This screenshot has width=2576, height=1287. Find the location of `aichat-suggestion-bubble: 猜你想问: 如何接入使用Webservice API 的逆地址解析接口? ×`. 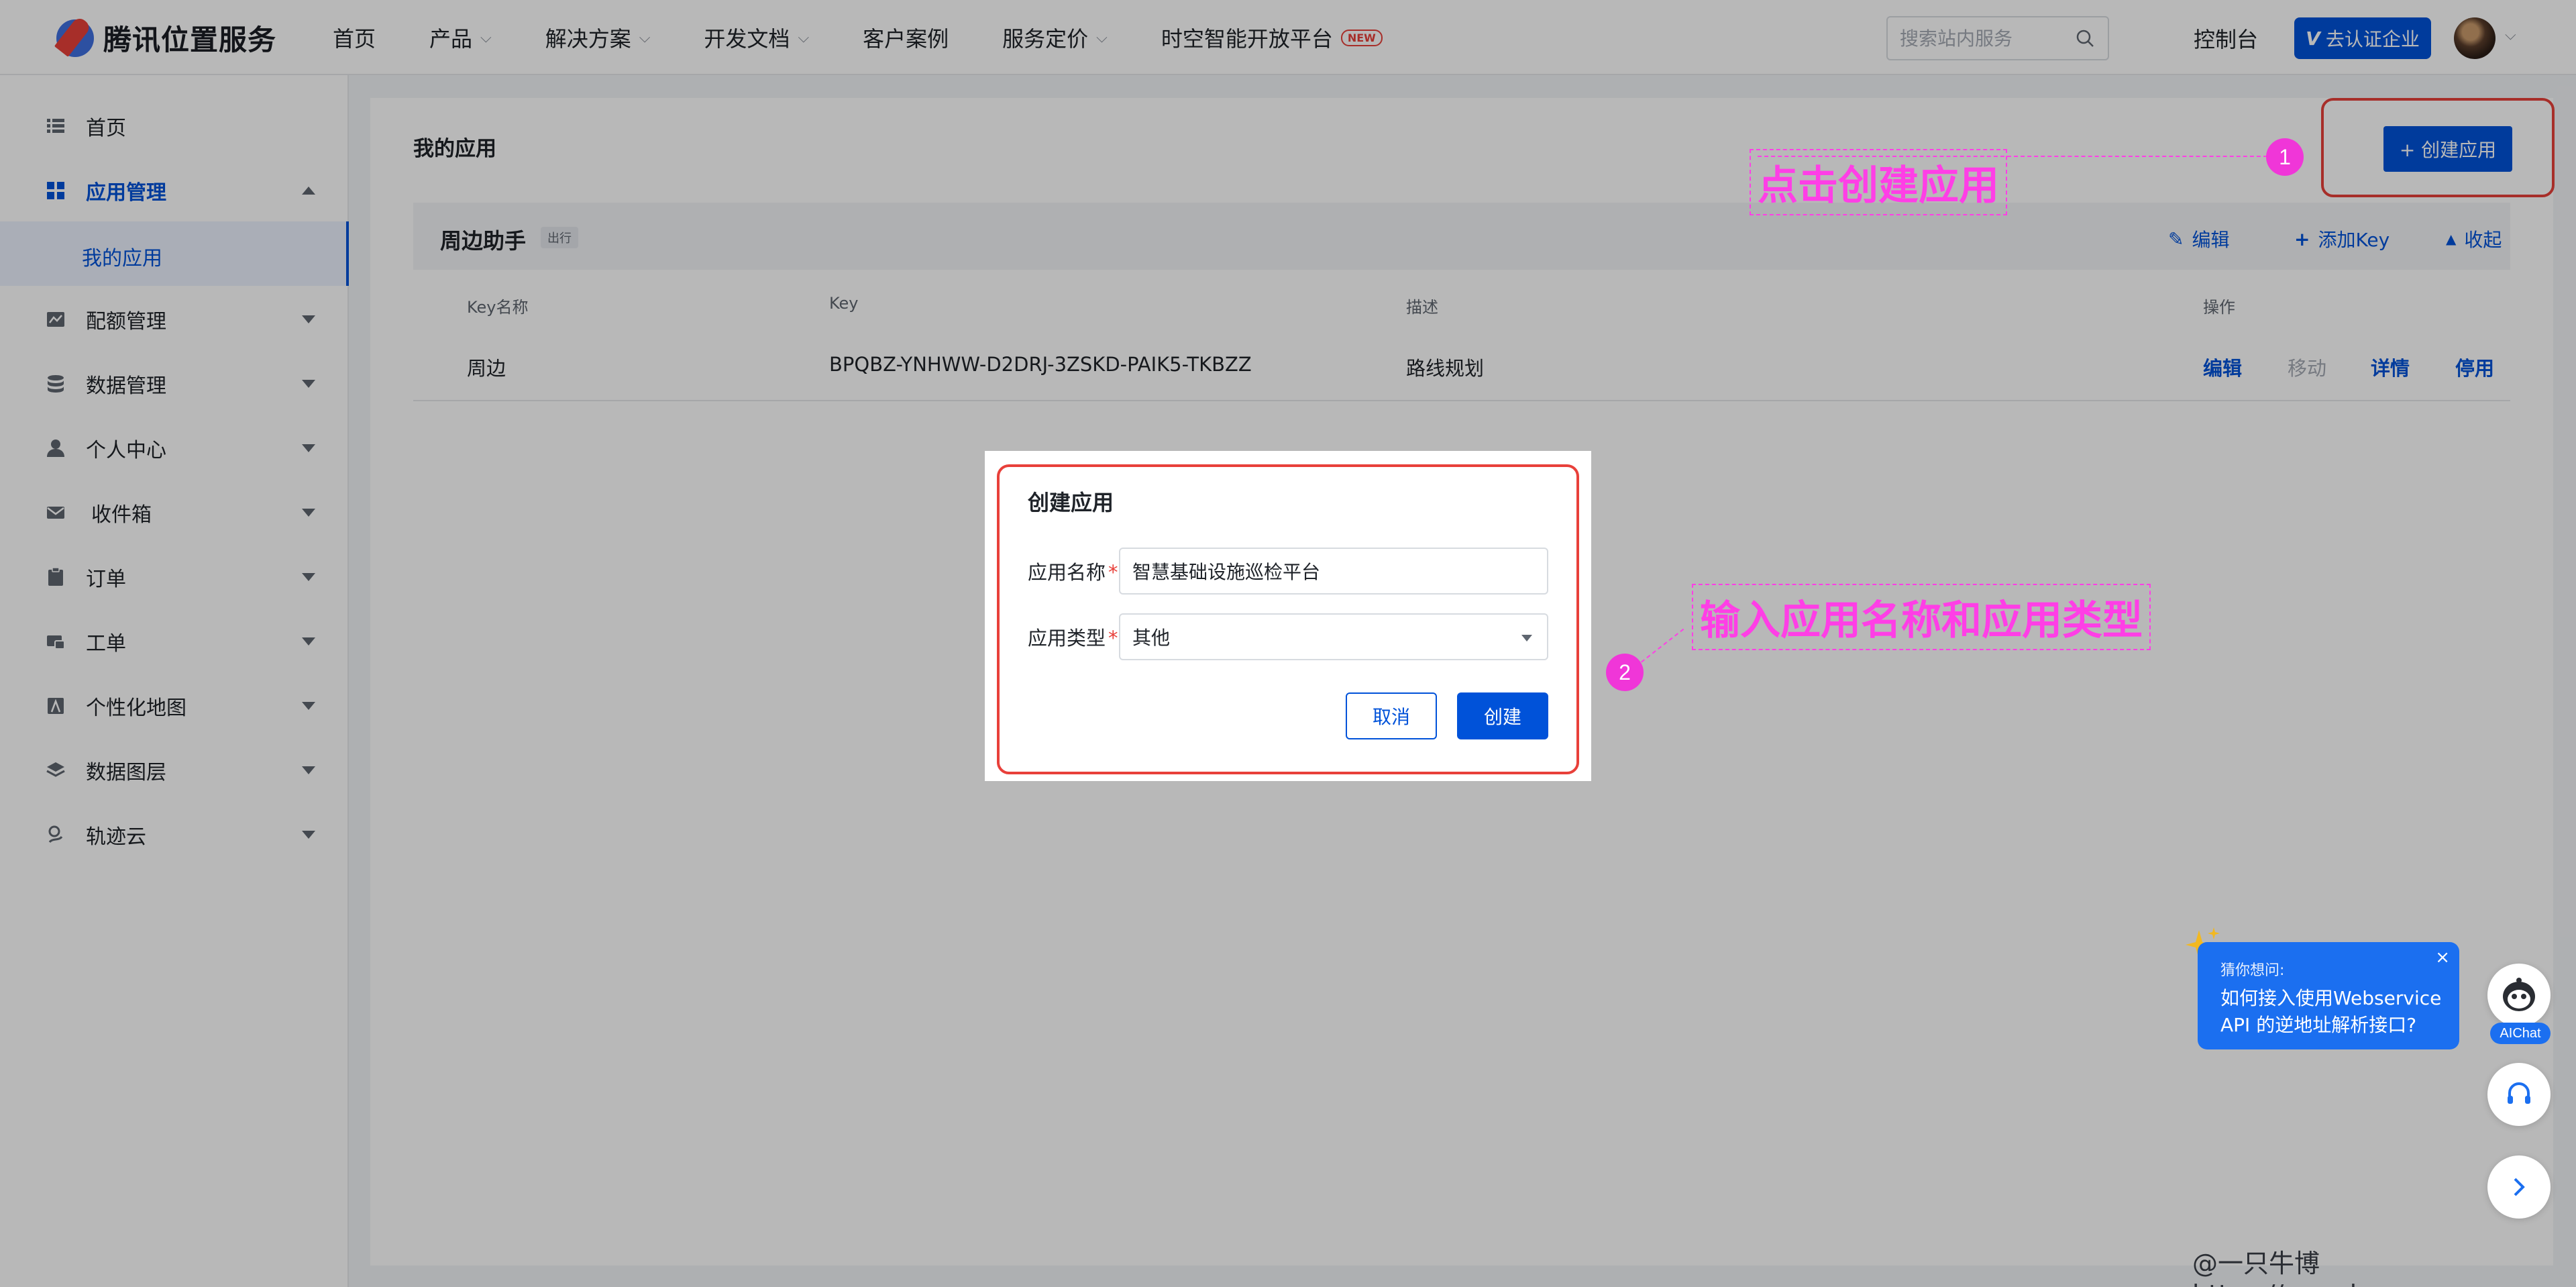

aichat-suggestion-bubble: 猜你想问: 如何接入使用Webservice API 的逆地址解析接口? × is located at coordinates (2328, 995).